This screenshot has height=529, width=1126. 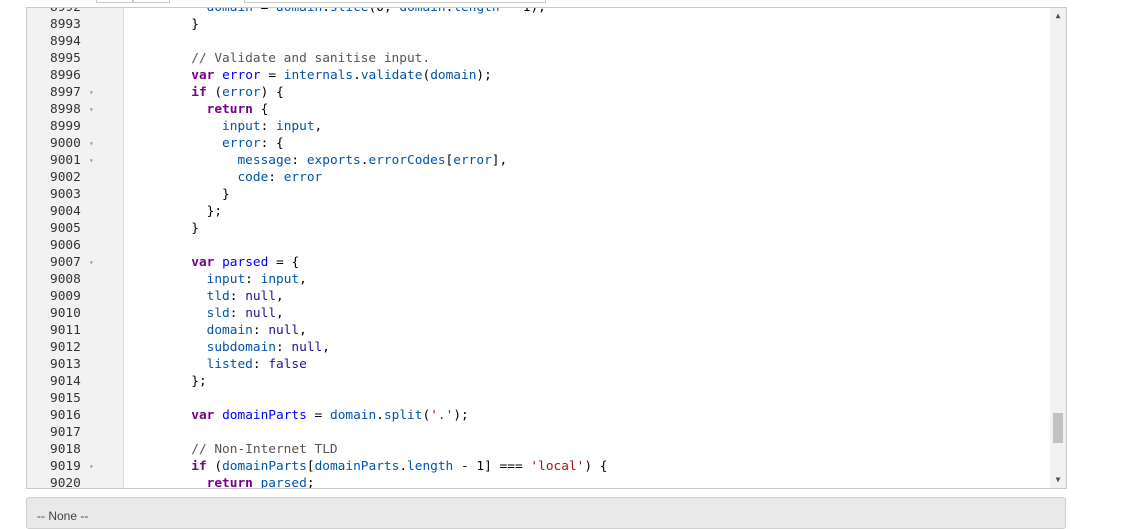 I want to click on scrollbar-thumb, so click(x=1058, y=428).